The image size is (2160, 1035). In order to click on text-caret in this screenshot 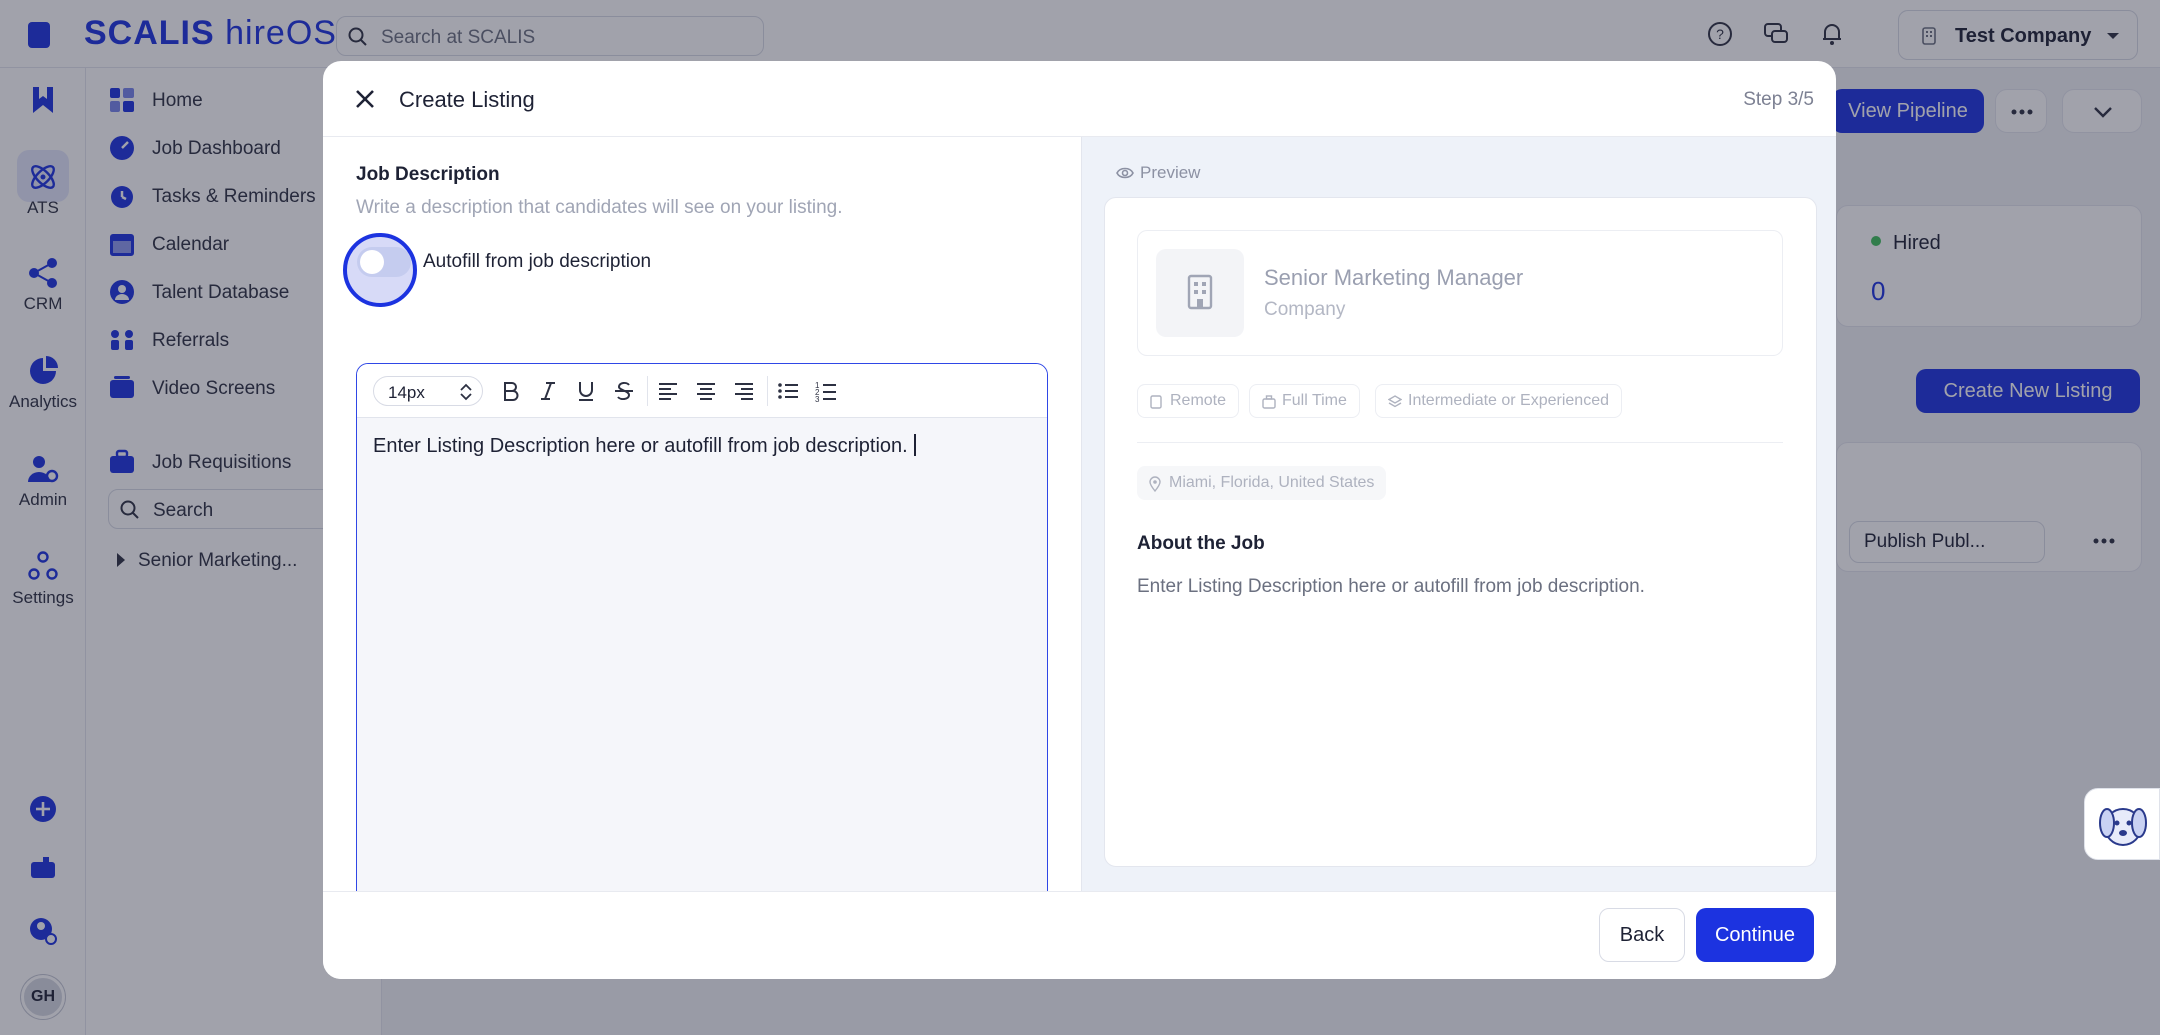, I will do `click(914, 445)`.